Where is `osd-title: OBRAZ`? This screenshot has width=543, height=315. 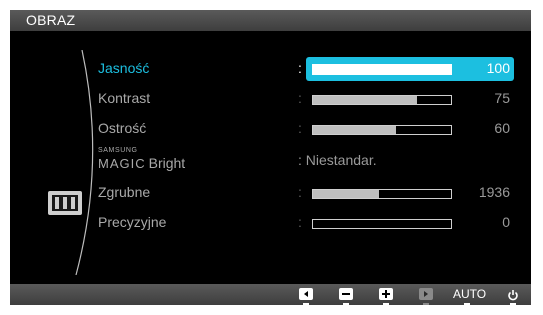 osd-title: OBRAZ is located at coordinates (51, 20).